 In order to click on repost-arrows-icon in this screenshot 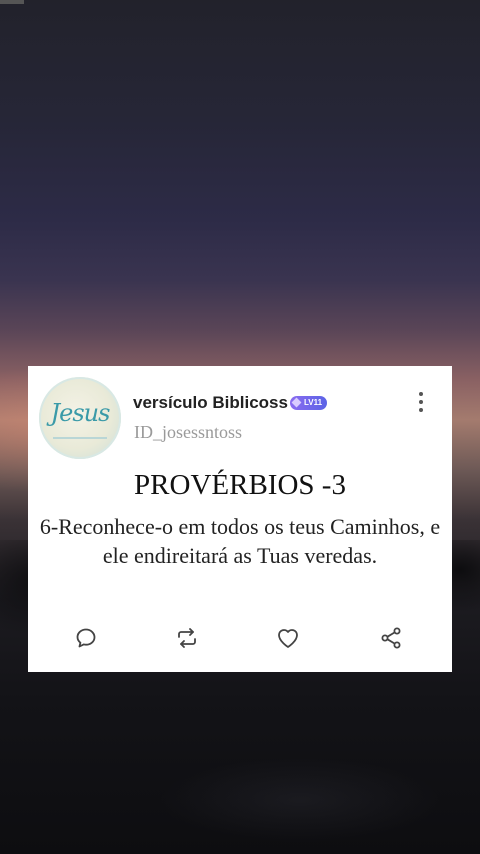, I will do `click(187, 638)`.